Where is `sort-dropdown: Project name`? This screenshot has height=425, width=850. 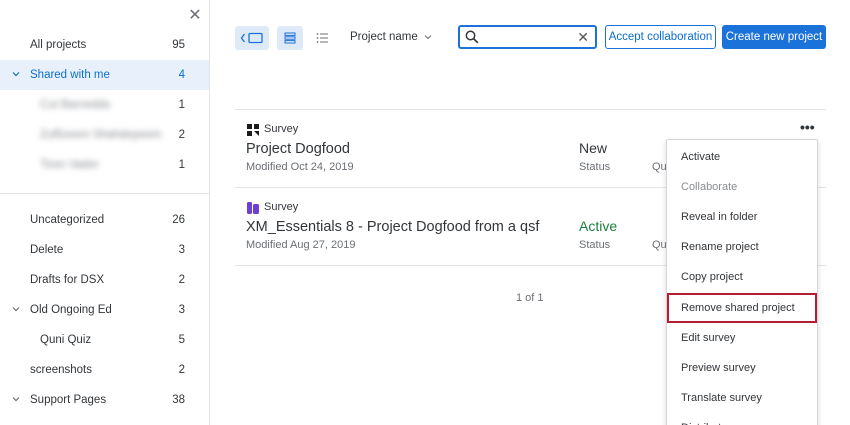 sort-dropdown: Project name is located at coordinates (391, 37).